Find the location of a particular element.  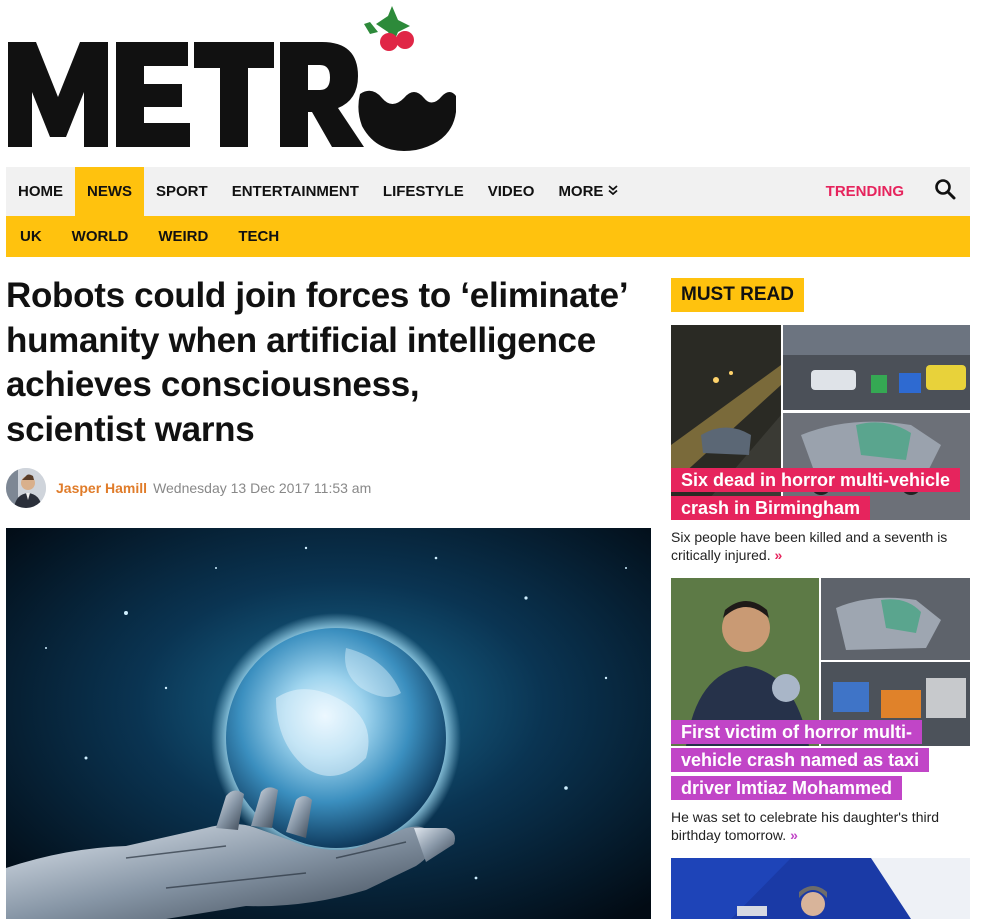

subnav-item-uk: UK is located at coordinates (31, 236).